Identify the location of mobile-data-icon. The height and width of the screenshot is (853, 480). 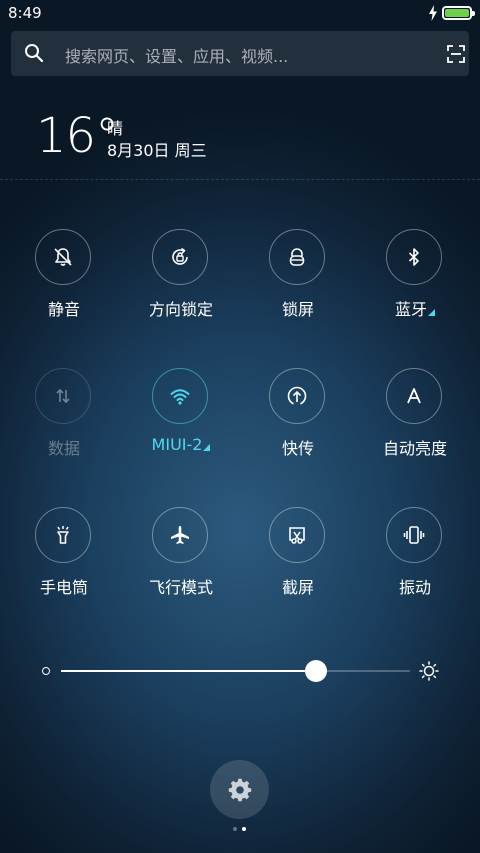
(63, 396).